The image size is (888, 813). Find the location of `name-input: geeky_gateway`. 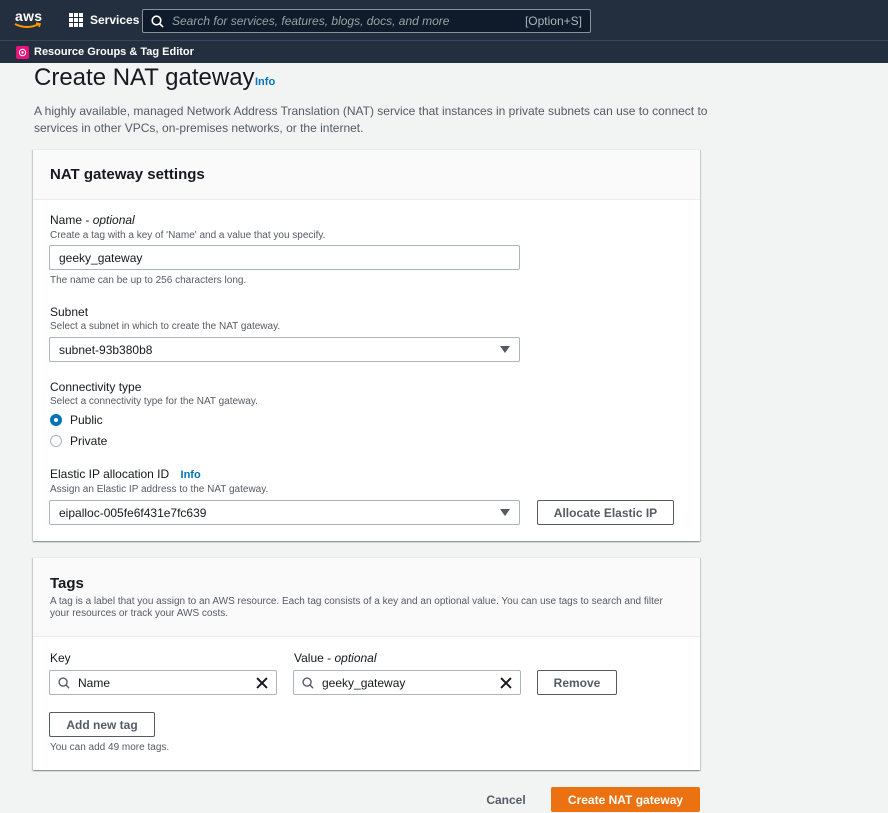

name-input: geeky_gateway is located at coordinates (284, 257).